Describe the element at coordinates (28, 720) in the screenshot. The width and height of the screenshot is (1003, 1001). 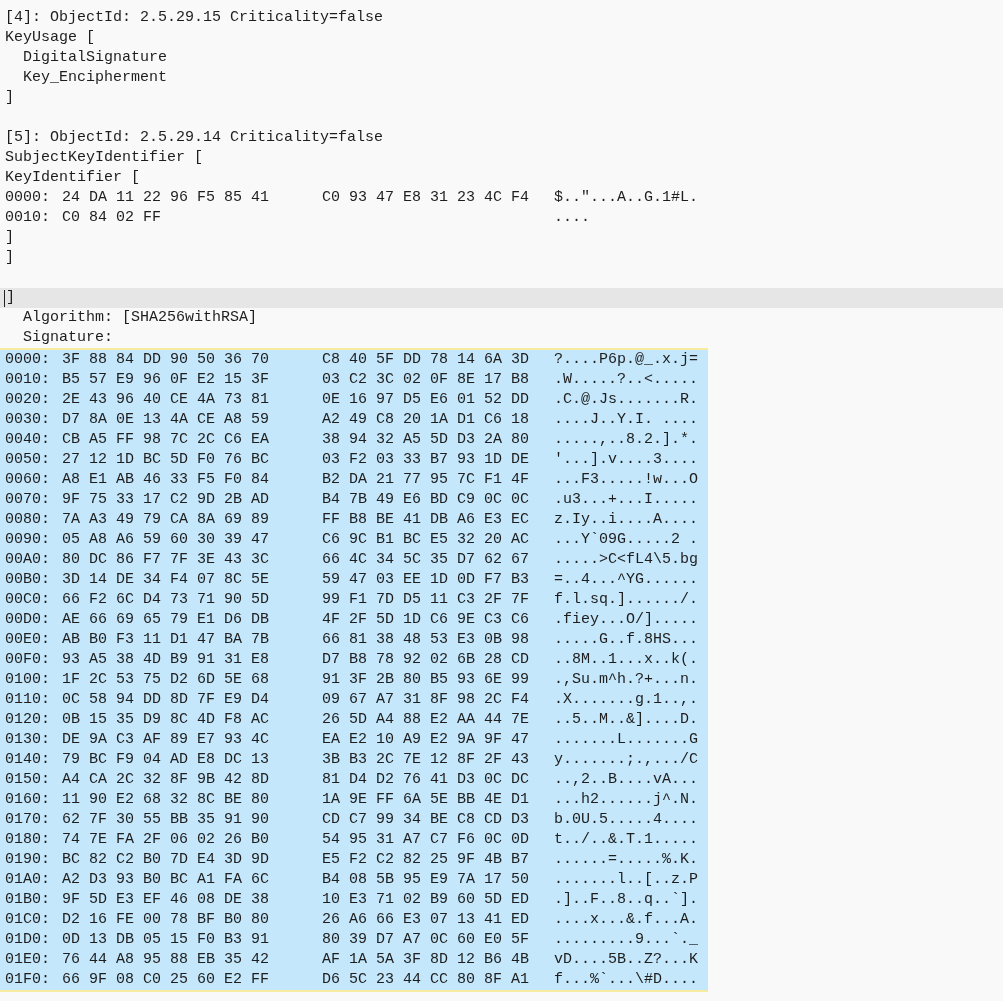
I see `line-offset: 0120:` at that location.